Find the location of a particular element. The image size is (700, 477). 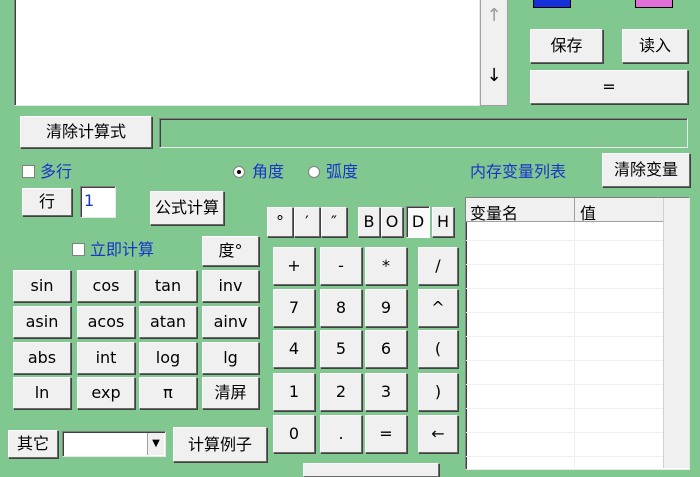

func-key-atan: atan is located at coordinates (168, 322).